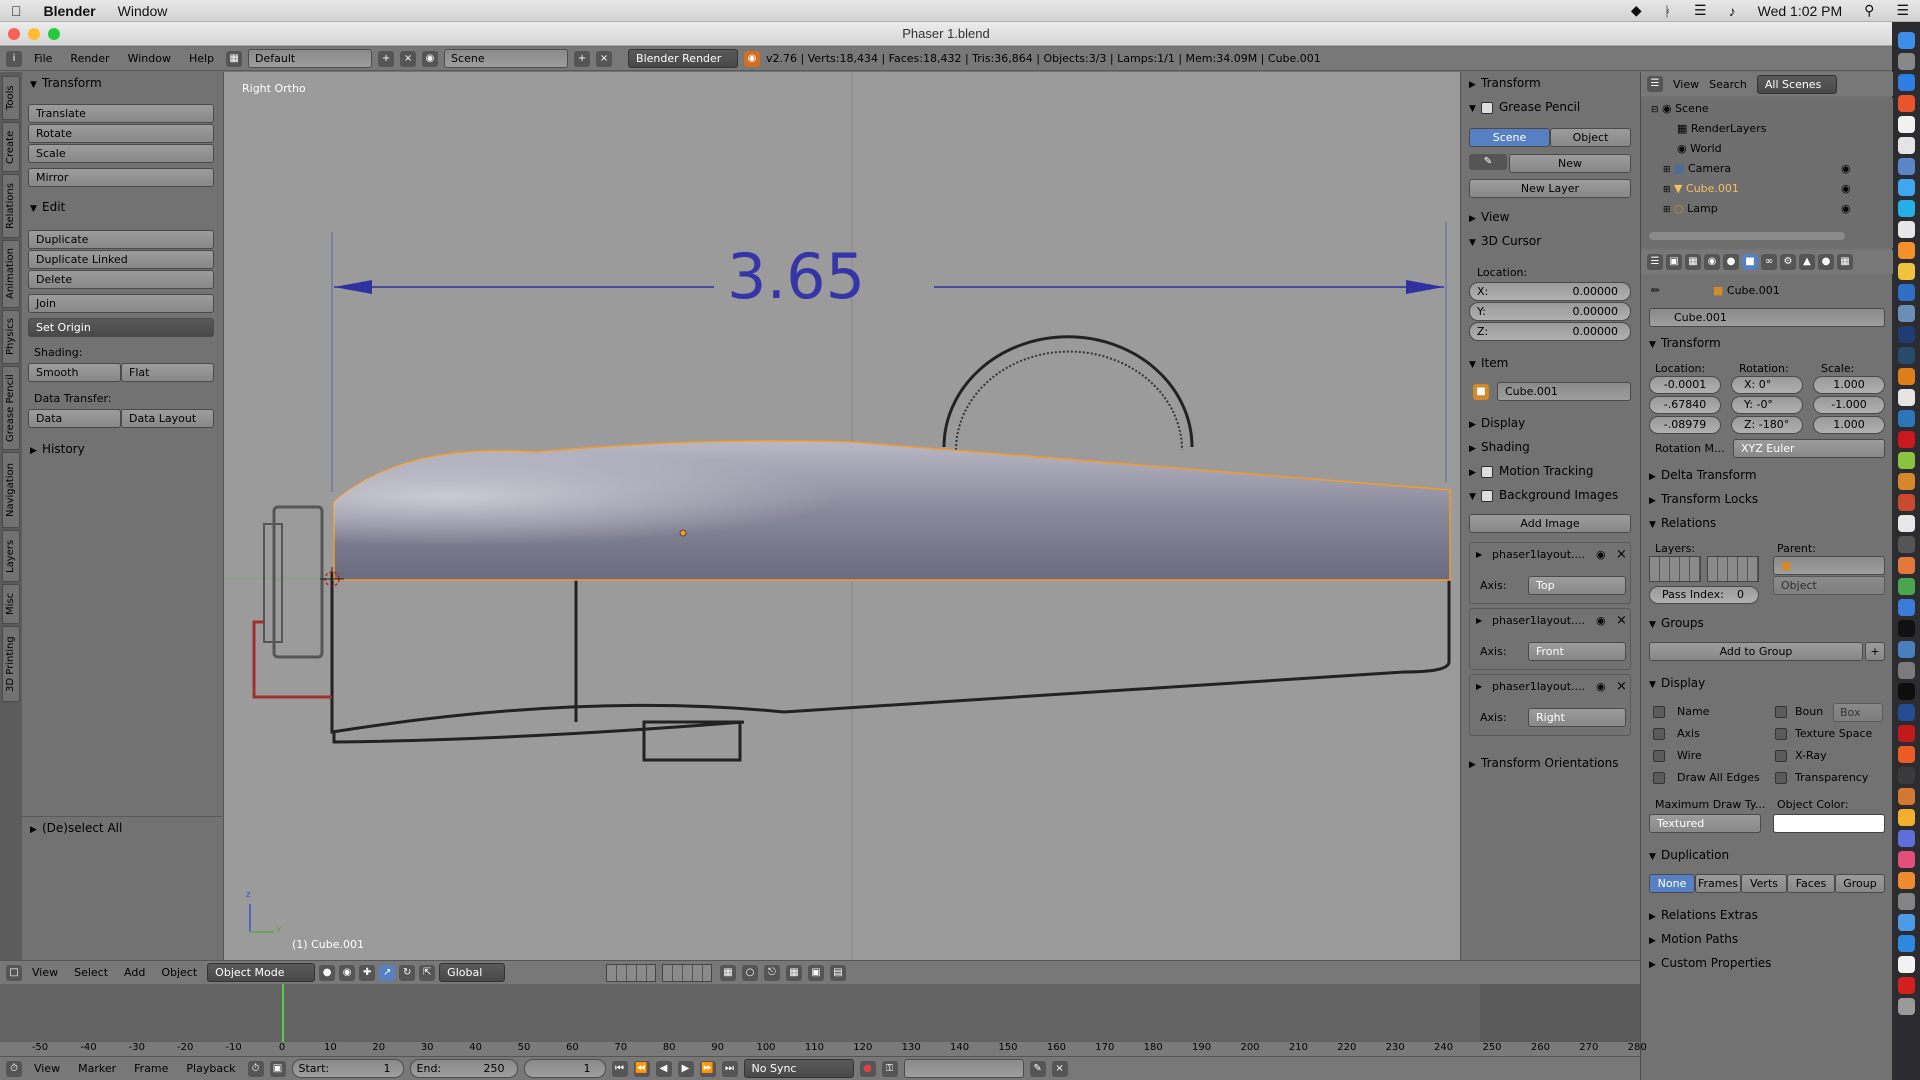  I want to click on data-layout-button: Data Layout, so click(167, 418).